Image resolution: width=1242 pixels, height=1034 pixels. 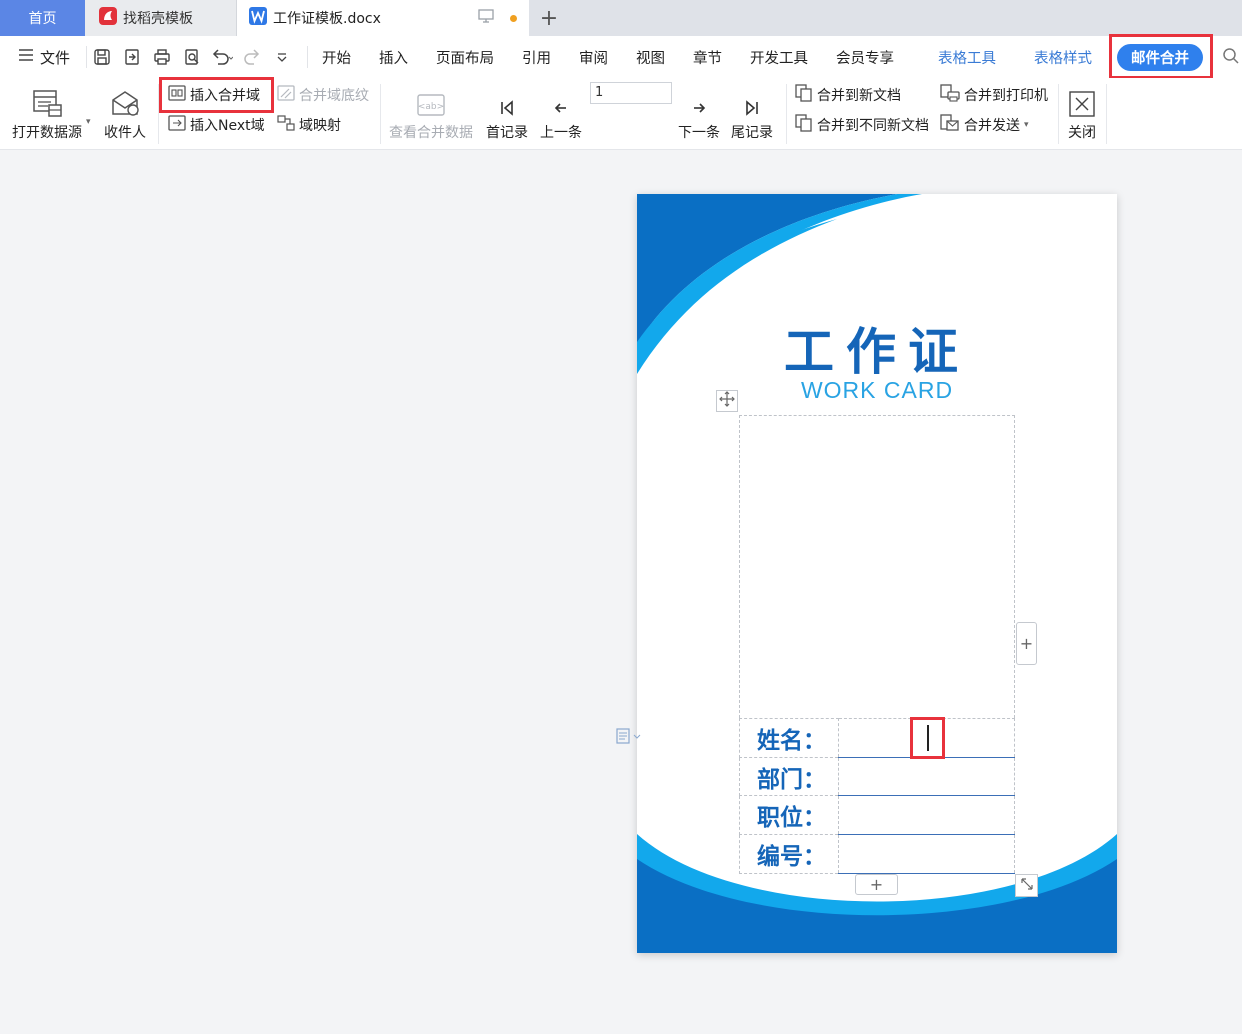 What do you see at coordinates (1160, 57) in the screenshot?
I see `menu-item-mail-merge: 邮件合并` at bounding box center [1160, 57].